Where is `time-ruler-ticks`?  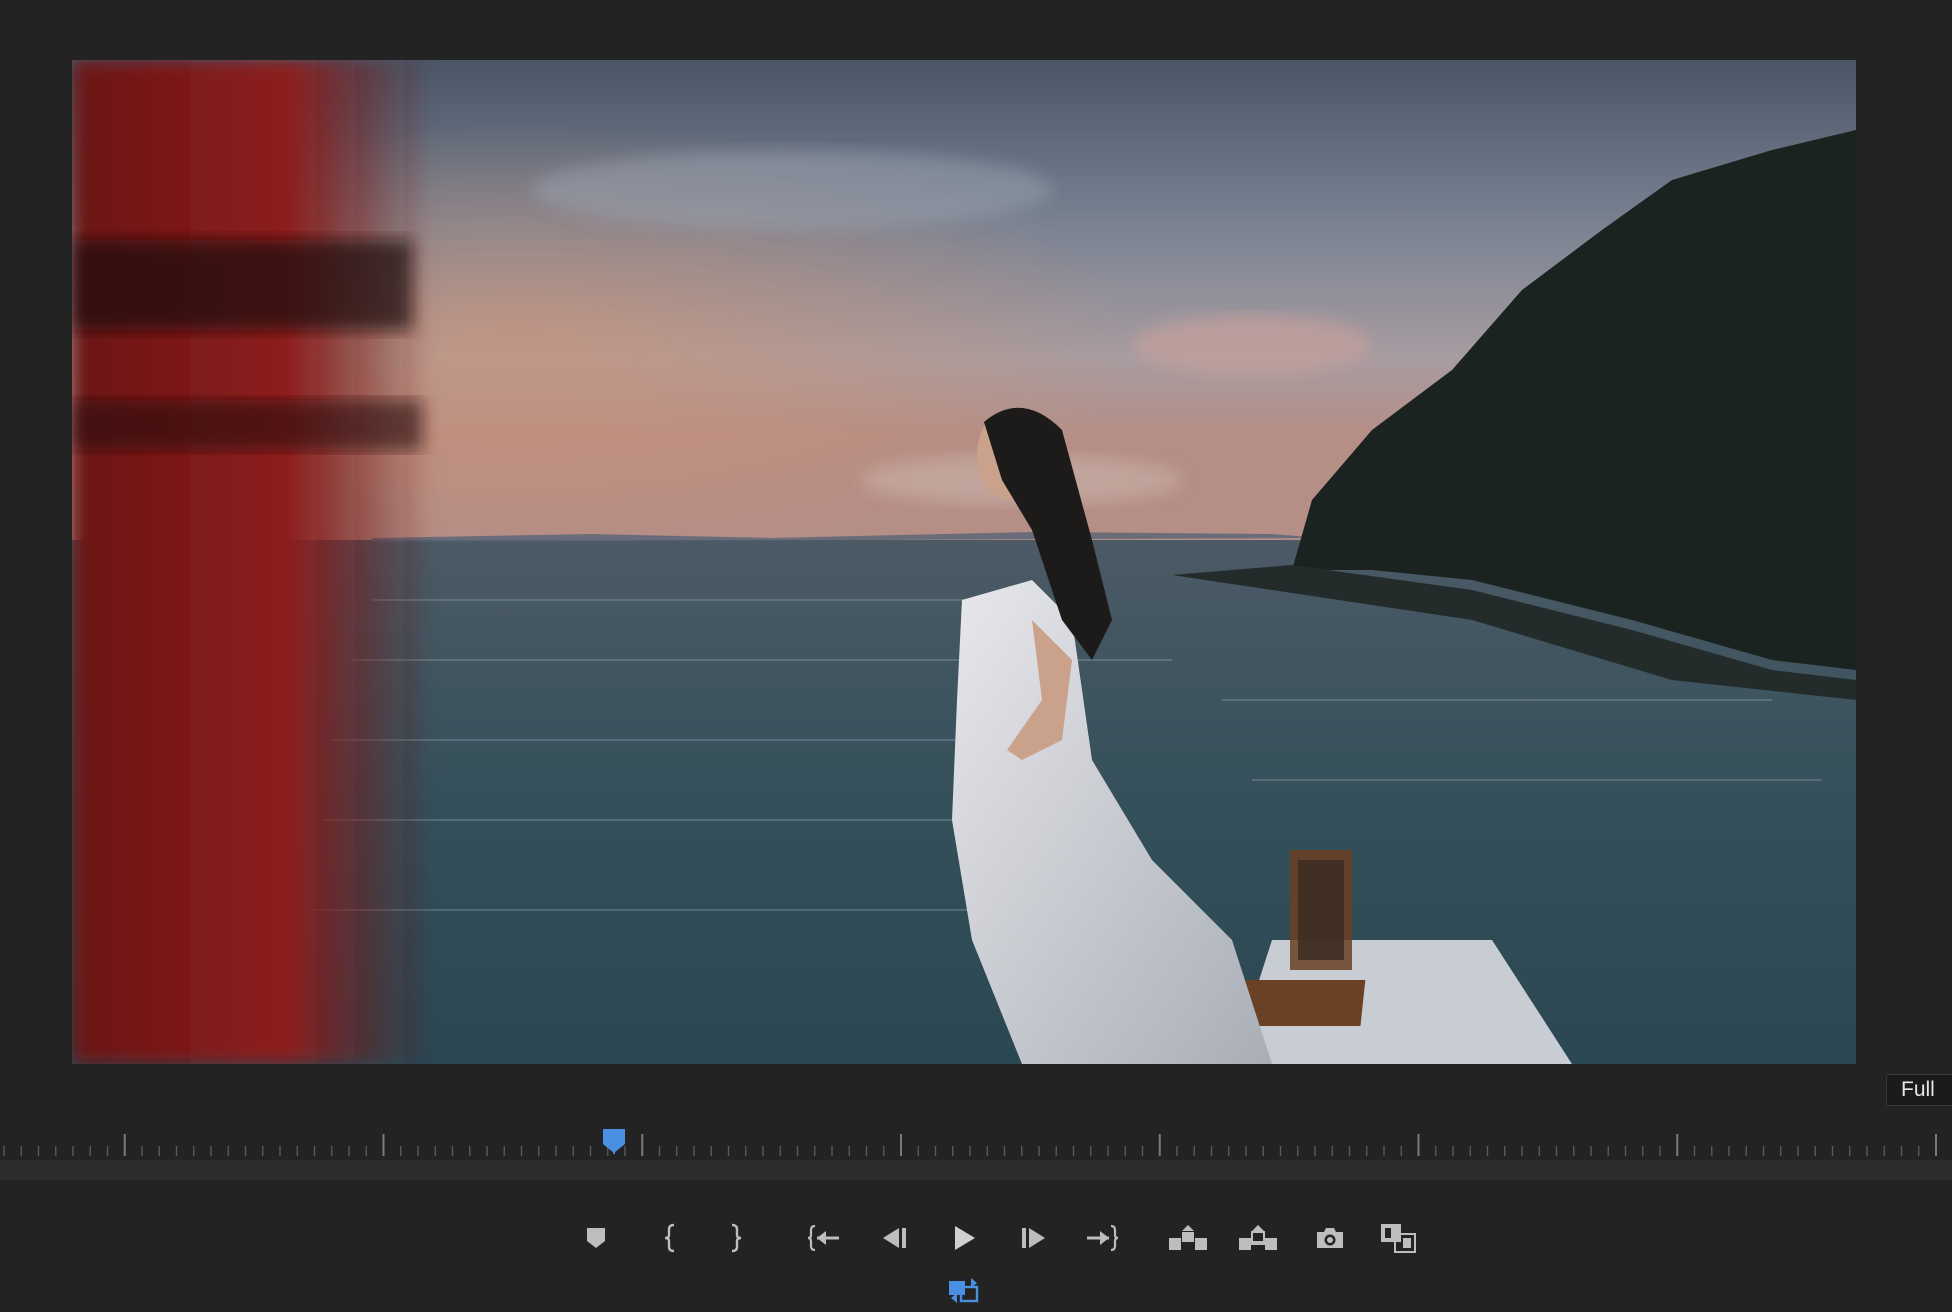
time-ruler-ticks is located at coordinates (970, 1145).